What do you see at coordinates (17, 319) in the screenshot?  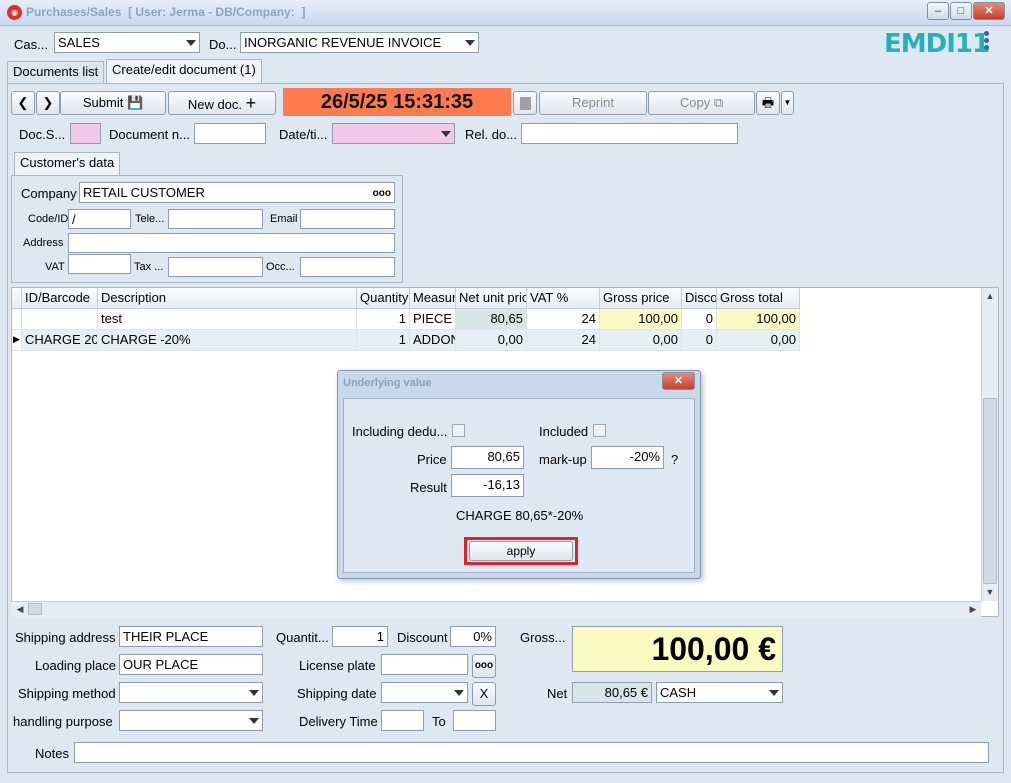 I see `row-indicator` at bounding box center [17, 319].